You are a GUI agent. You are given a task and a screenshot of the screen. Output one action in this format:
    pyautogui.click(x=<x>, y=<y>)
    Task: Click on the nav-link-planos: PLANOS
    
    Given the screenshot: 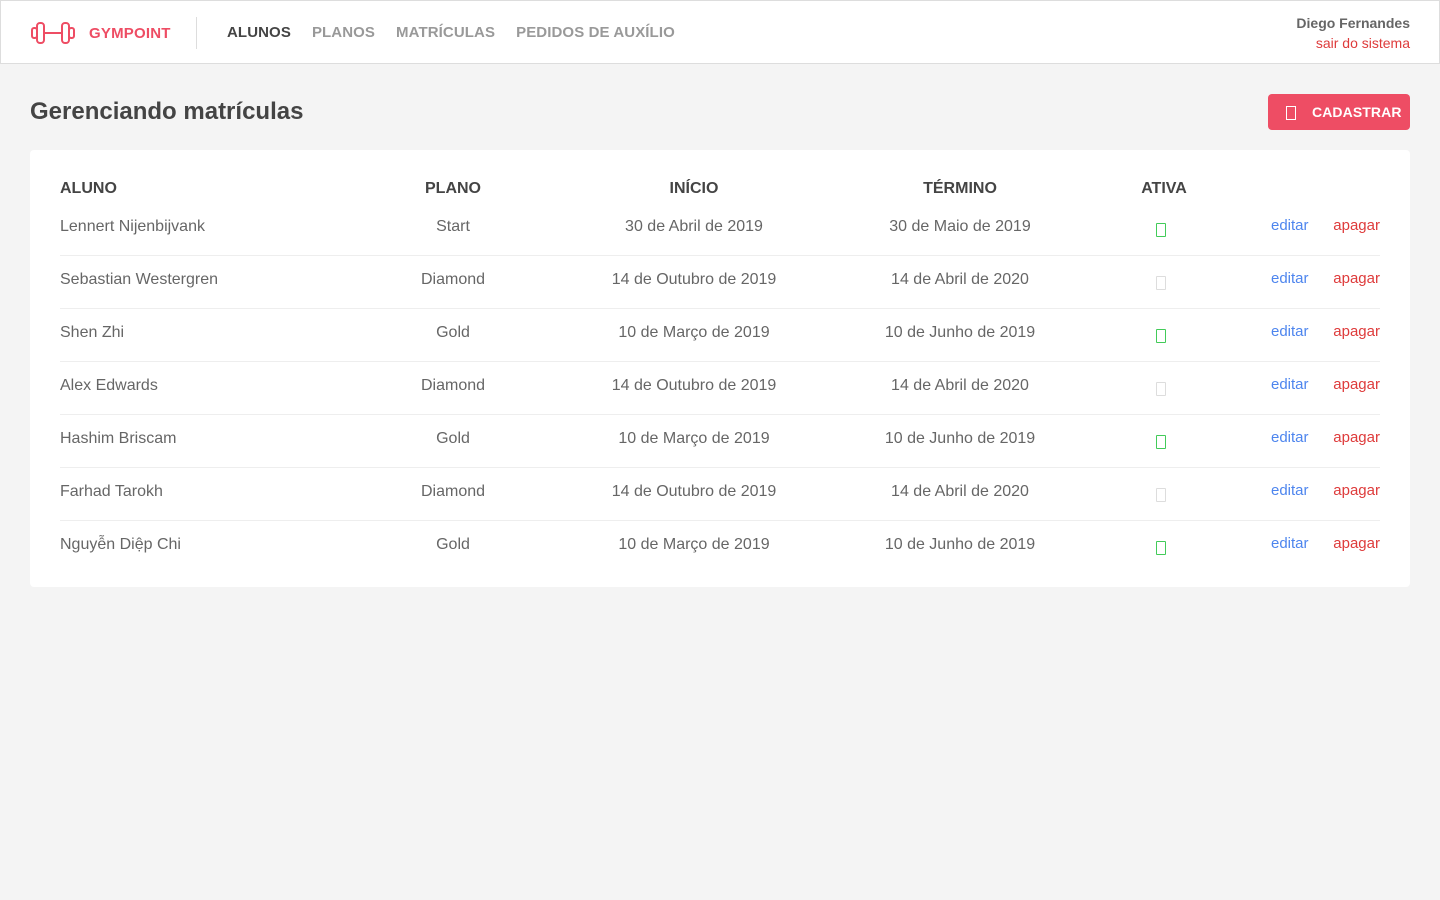 What is the action you would take?
    pyautogui.click(x=343, y=32)
    